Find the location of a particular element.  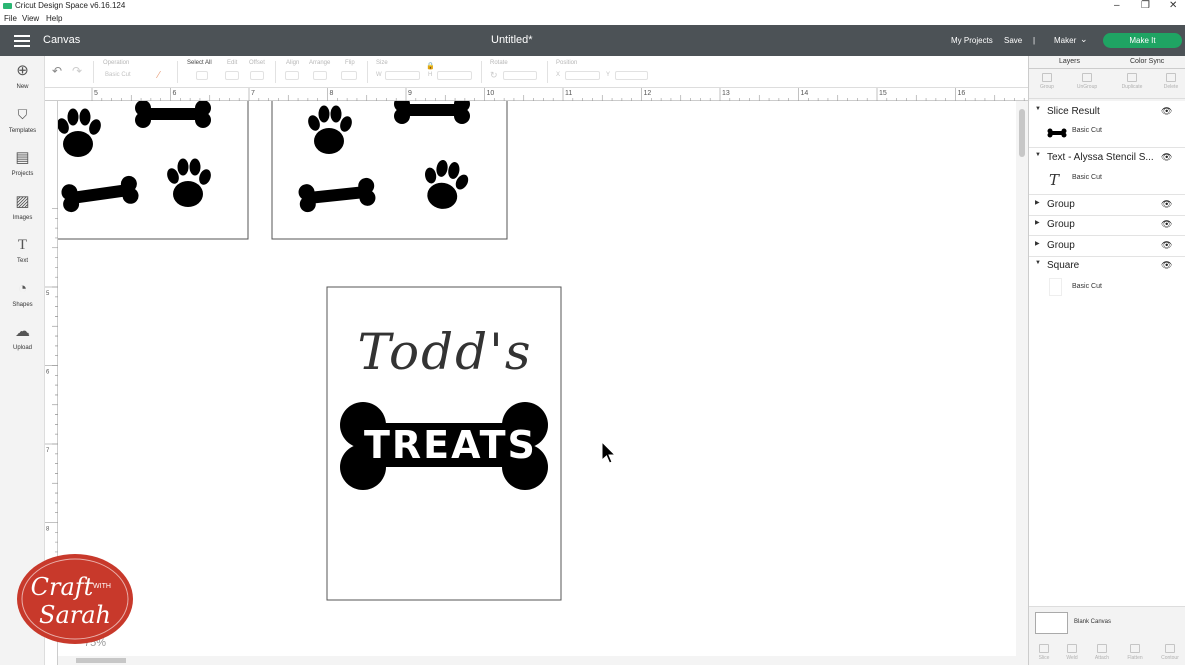

sidebar-item-upload: ☁ Upload is located at coordinates (22, 337).